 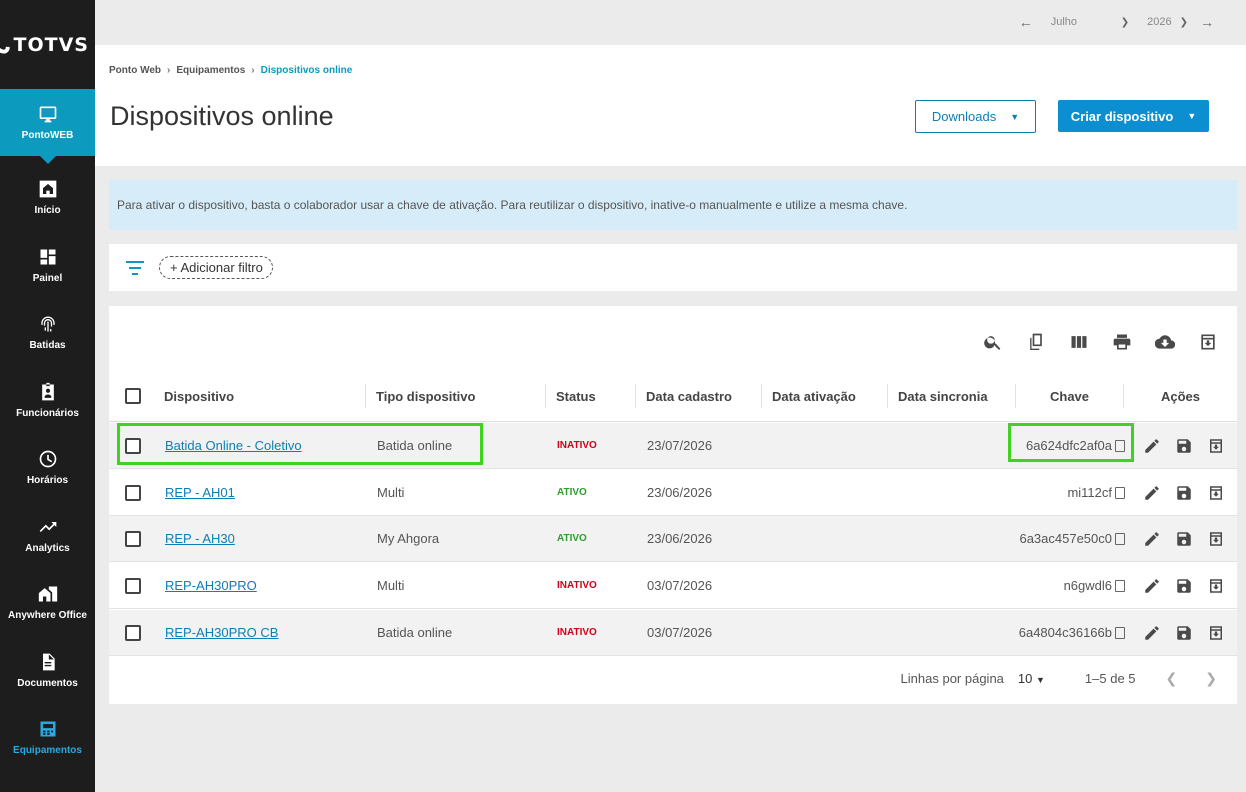 I want to click on col-status: Status, so click(x=591, y=396).